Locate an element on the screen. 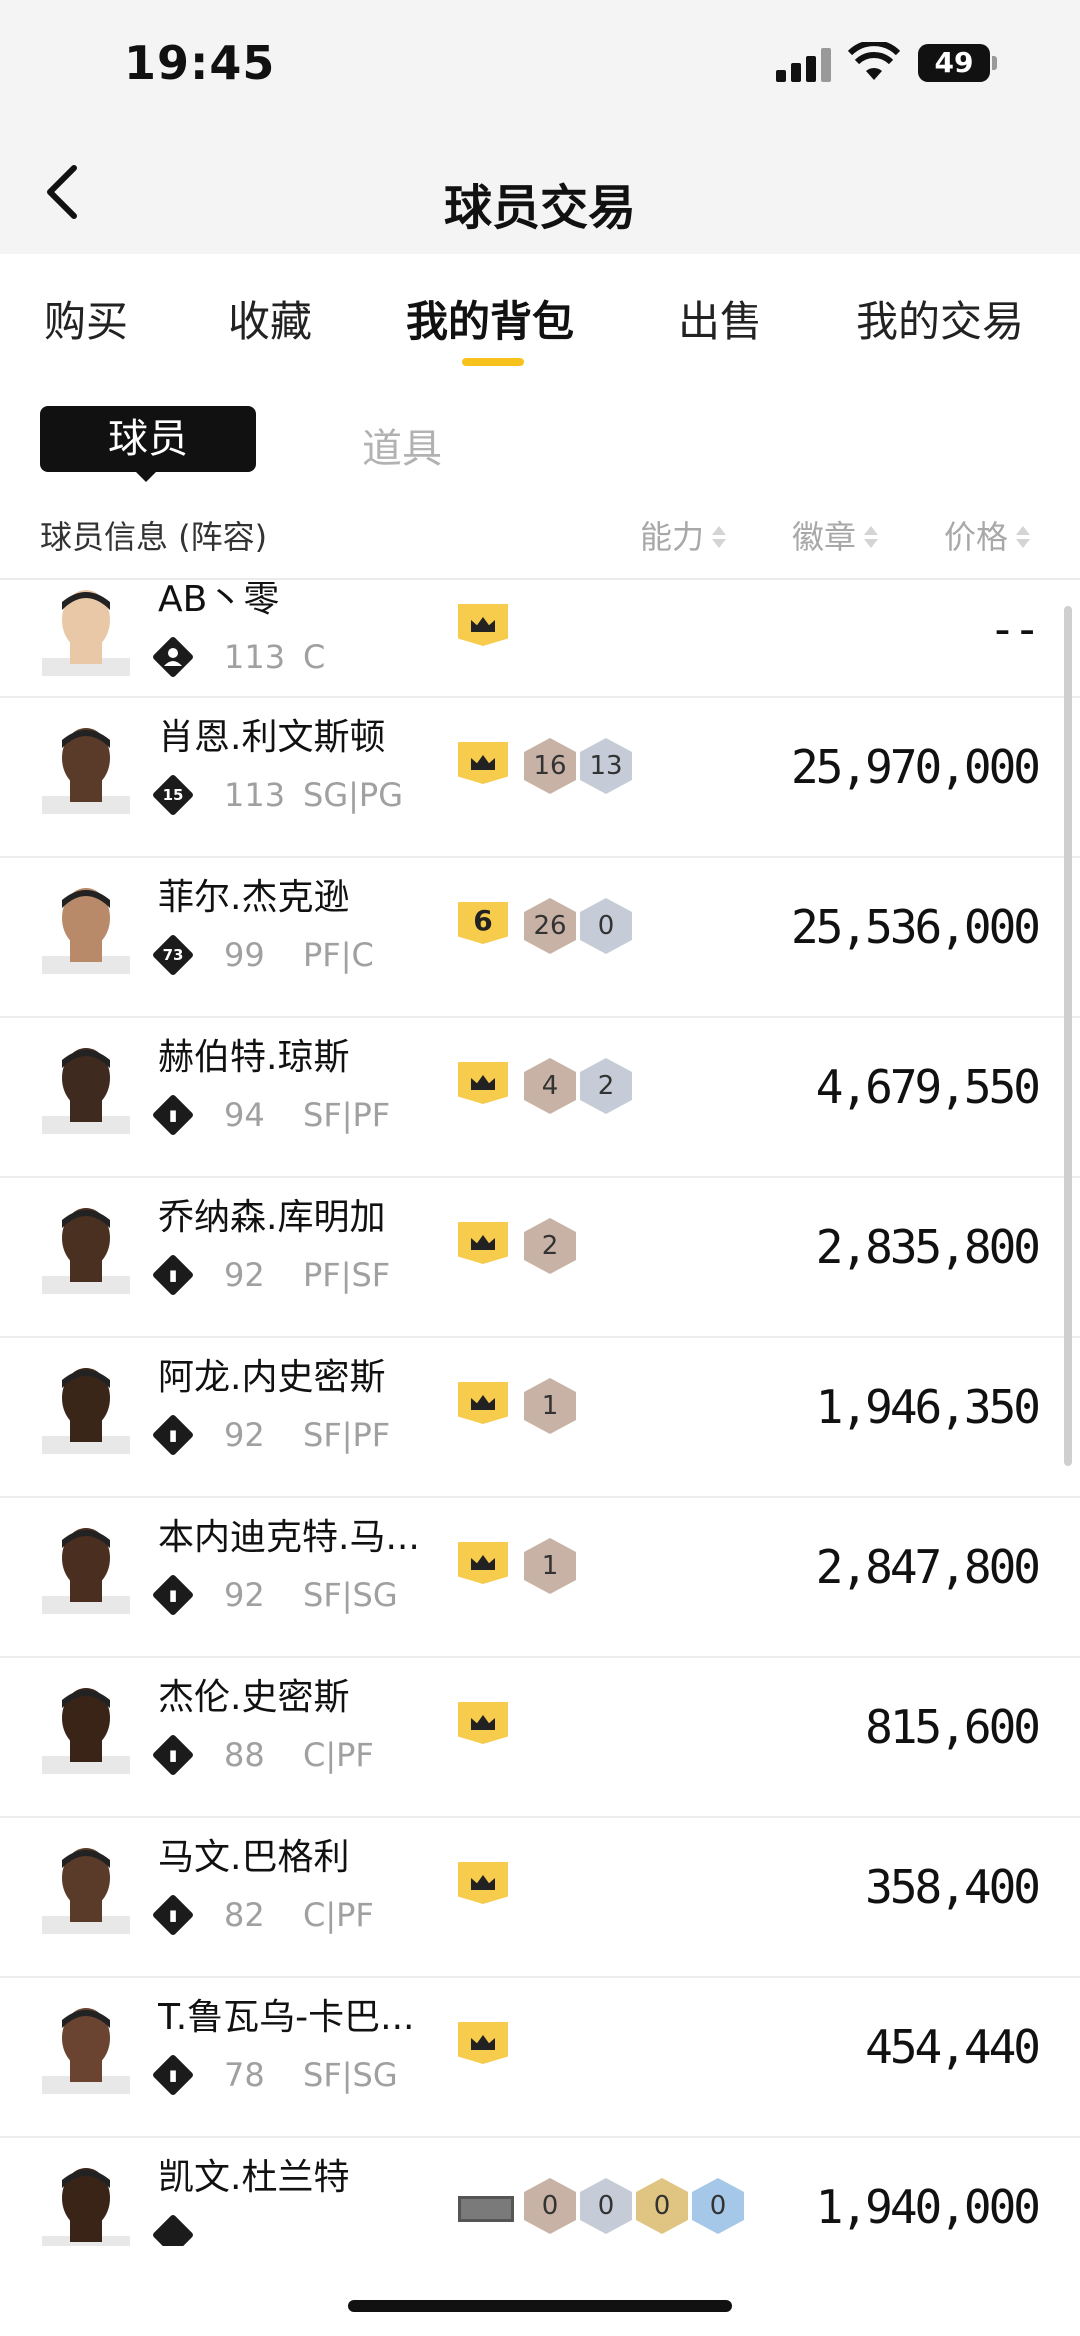 The image size is (1080, 2336). sort-ability: 能力 is located at coordinates (683, 535).